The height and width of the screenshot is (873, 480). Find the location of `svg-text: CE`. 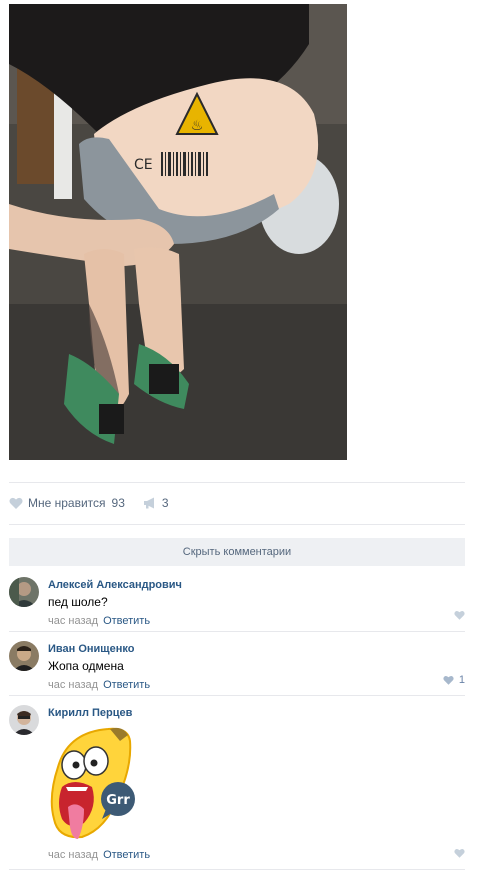

svg-text: CE is located at coordinates (143, 165).